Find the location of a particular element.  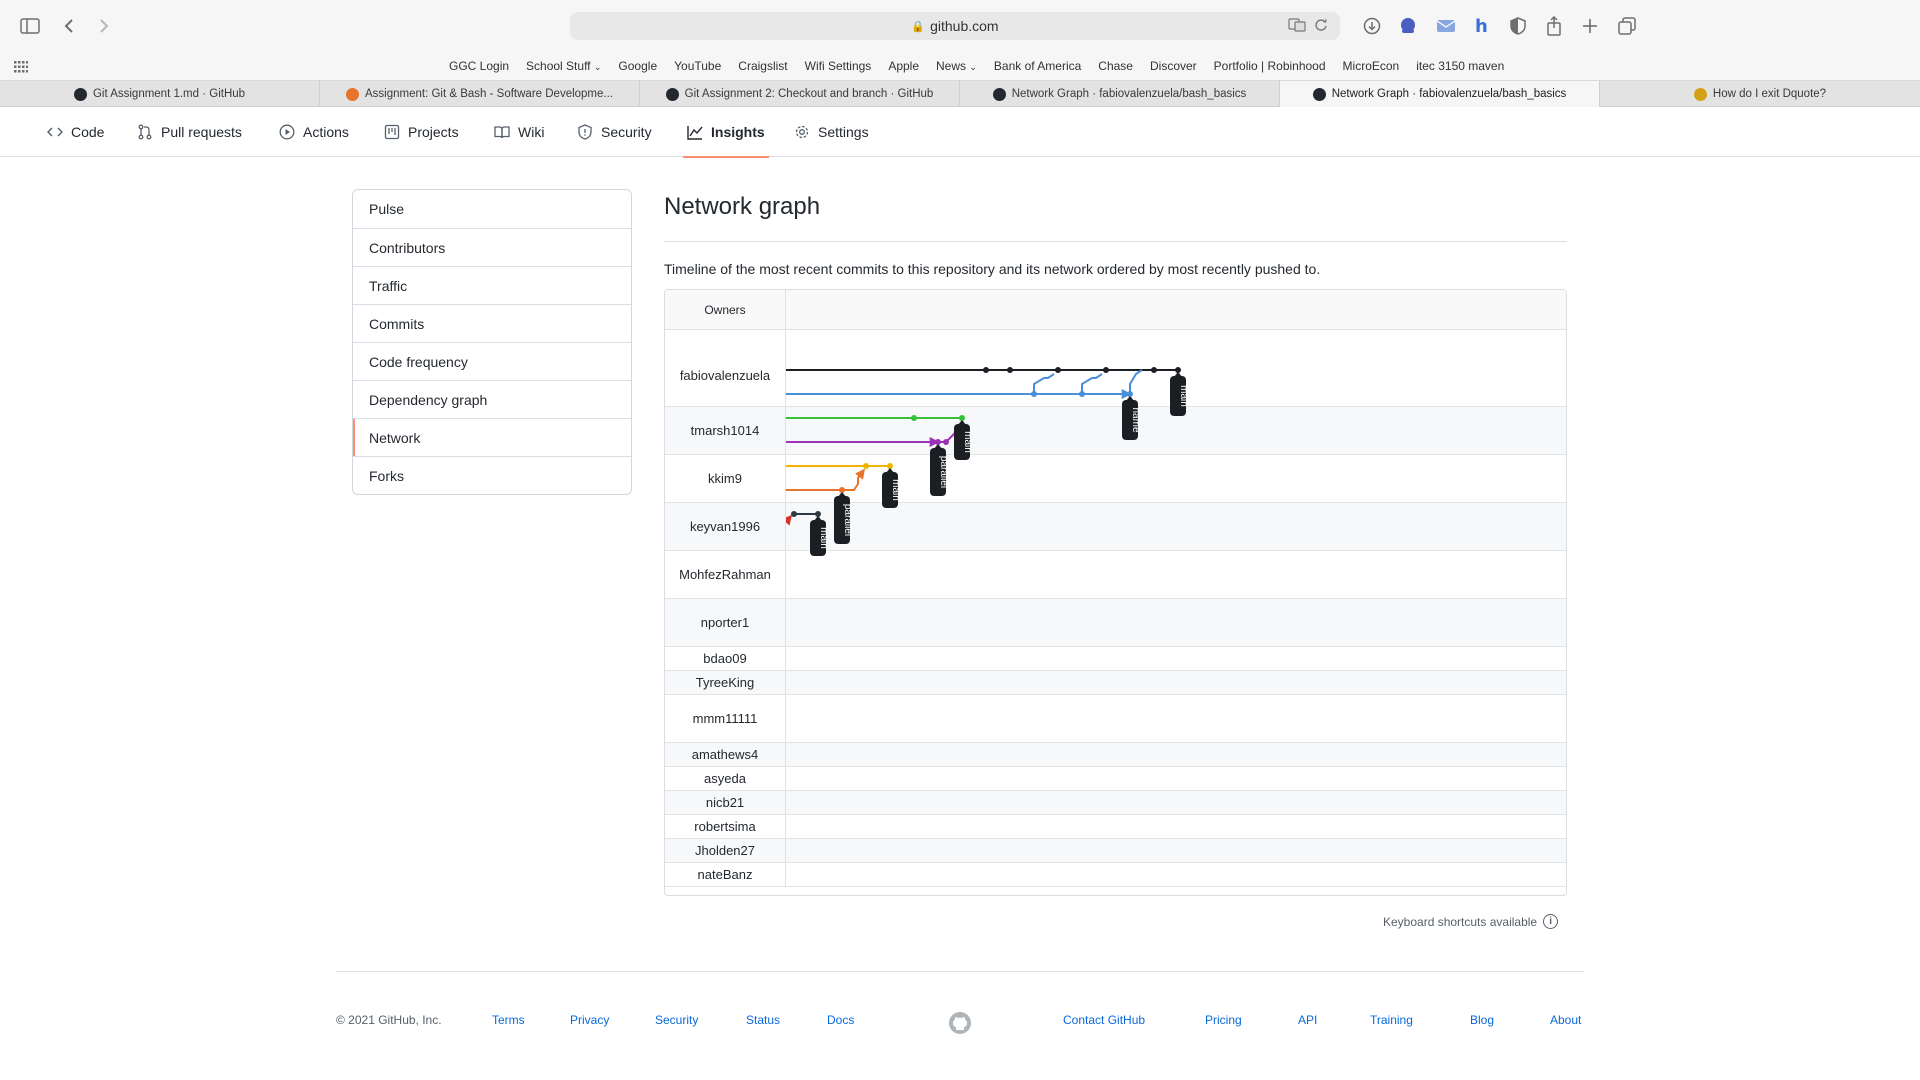

favorite-news: News ⌄ is located at coordinates (956, 66).